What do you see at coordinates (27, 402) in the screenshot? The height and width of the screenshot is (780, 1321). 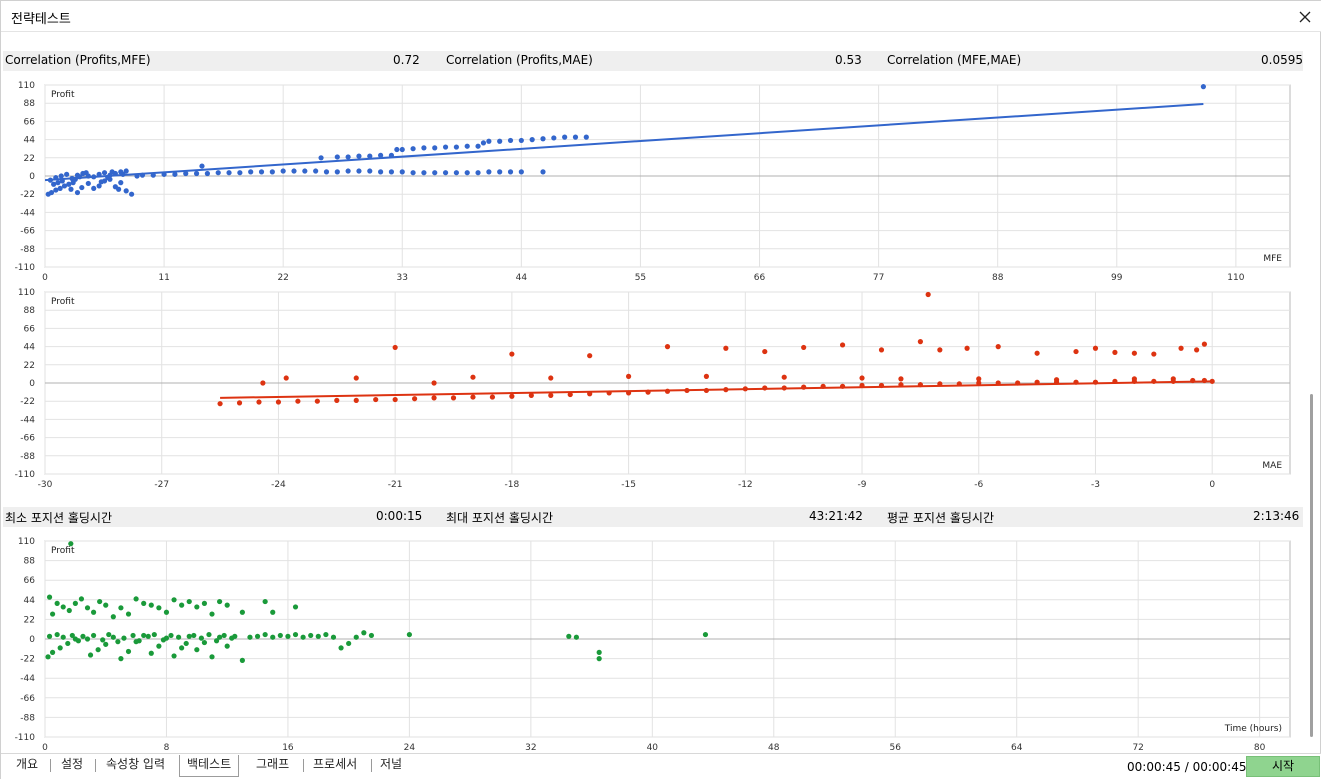 I see `y-tick-label: -22` at bounding box center [27, 402].